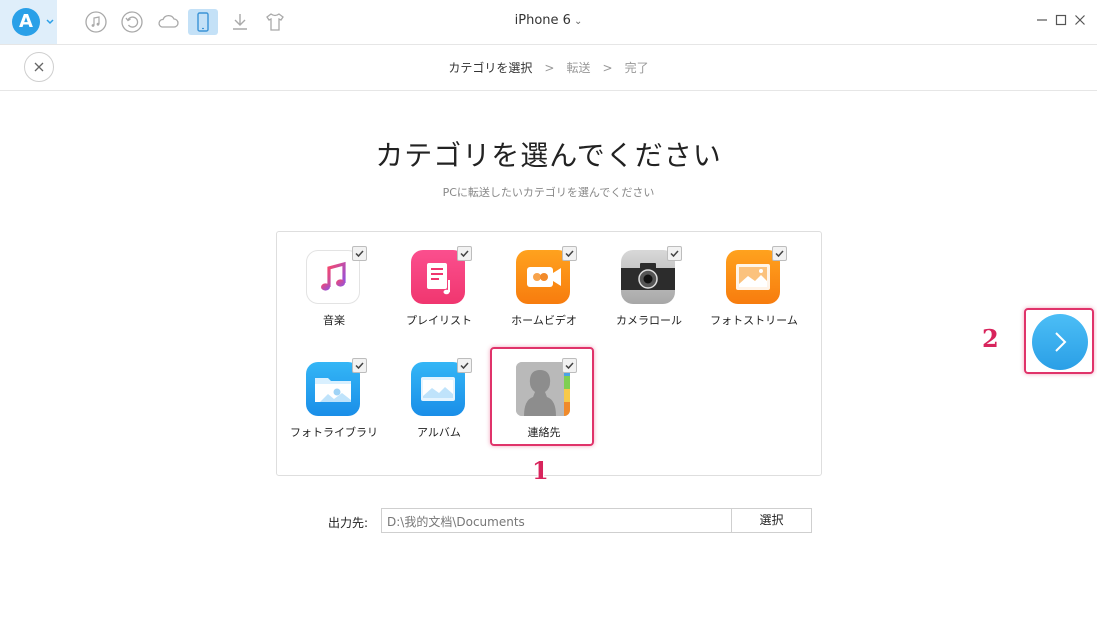 This screenshot has width=1097, height=638. I want to click on breadcrumb: カテゴリを選択 > 転送 > 完了, so click(548, 67).